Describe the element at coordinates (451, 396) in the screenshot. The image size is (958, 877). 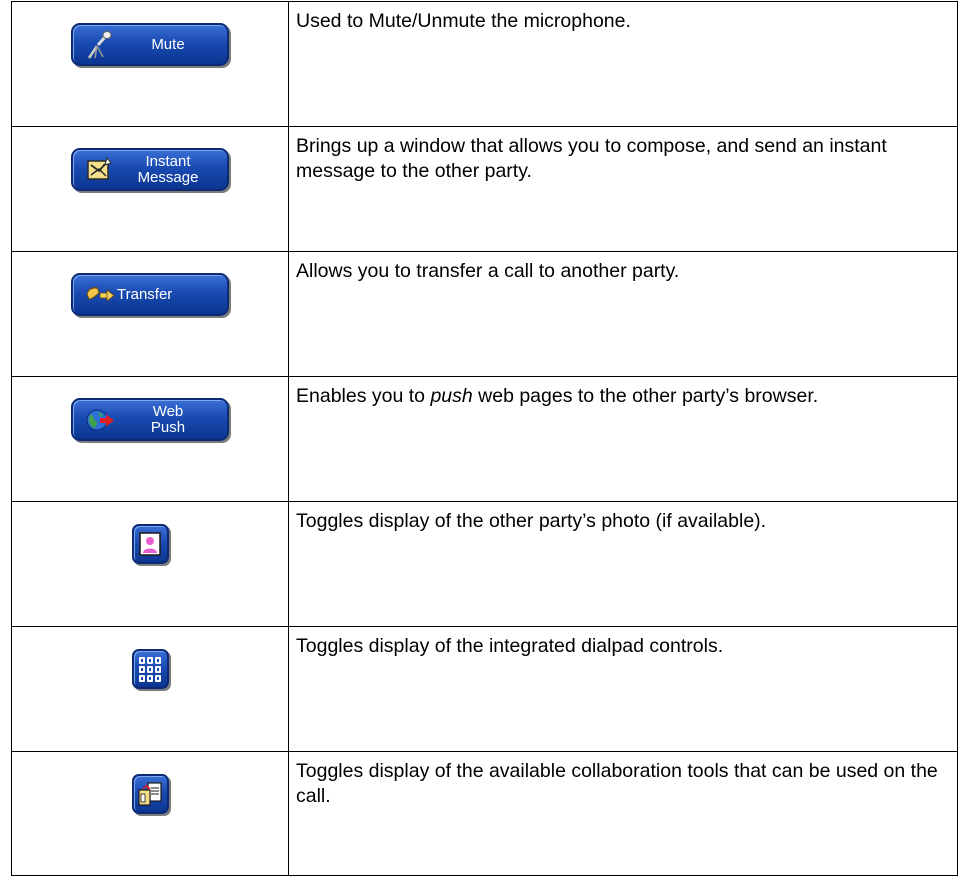
I see `web-push-description-emphasis: push` at that location.